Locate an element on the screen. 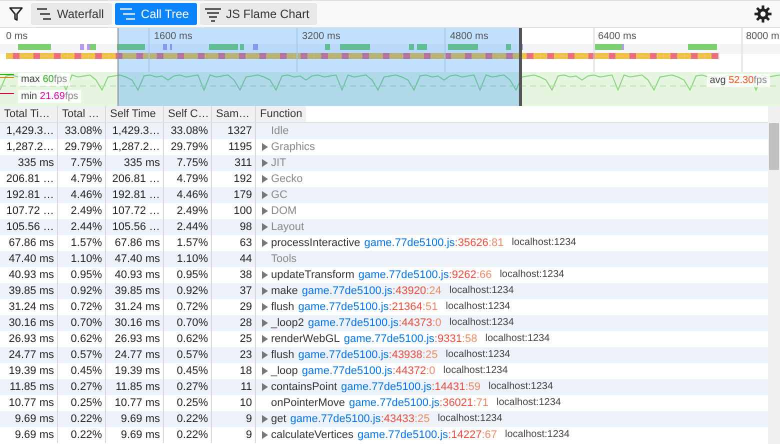 The width and height of the screenshot is (780, 444). table-cell-text: 100 is located at coordinates (243, 211).